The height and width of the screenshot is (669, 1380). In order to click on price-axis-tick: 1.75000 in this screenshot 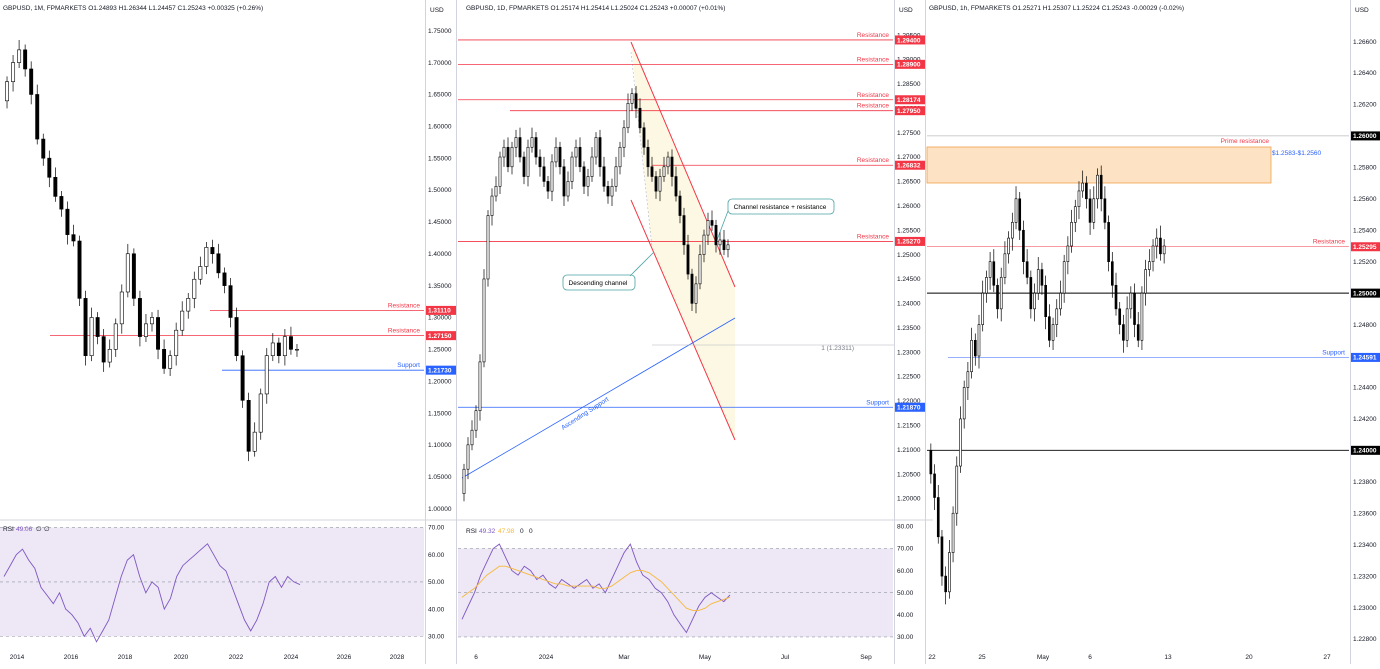, I will do `click(440, 31)`.